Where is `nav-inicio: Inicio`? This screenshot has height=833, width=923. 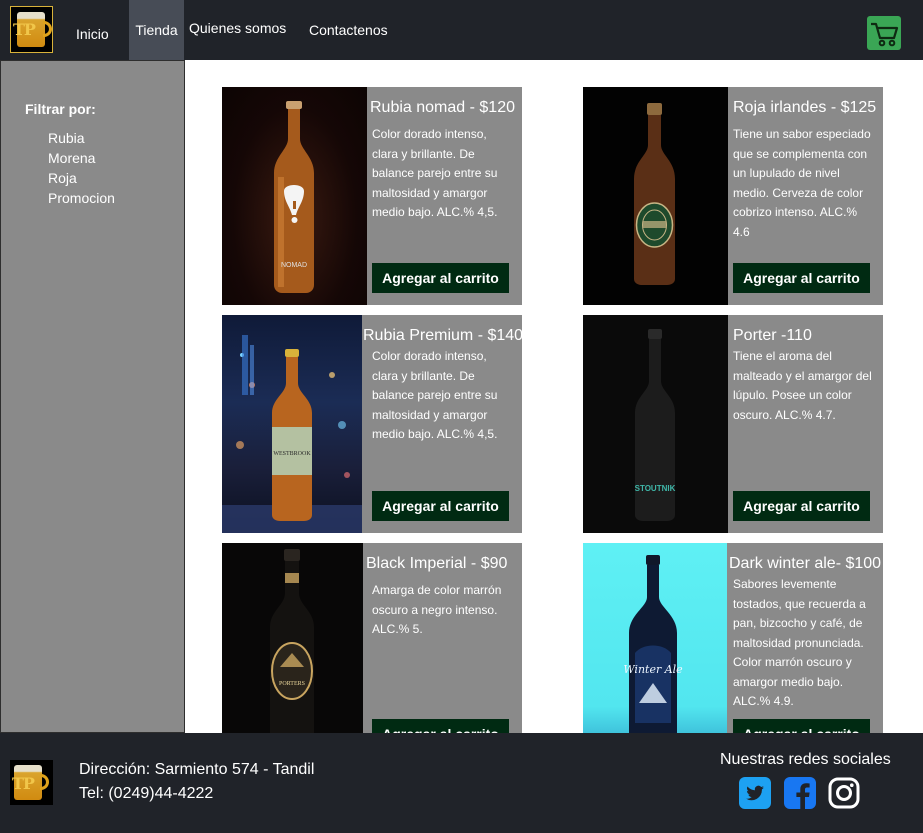
nav-inicio: Inicio is located at coordinates (92, 34).